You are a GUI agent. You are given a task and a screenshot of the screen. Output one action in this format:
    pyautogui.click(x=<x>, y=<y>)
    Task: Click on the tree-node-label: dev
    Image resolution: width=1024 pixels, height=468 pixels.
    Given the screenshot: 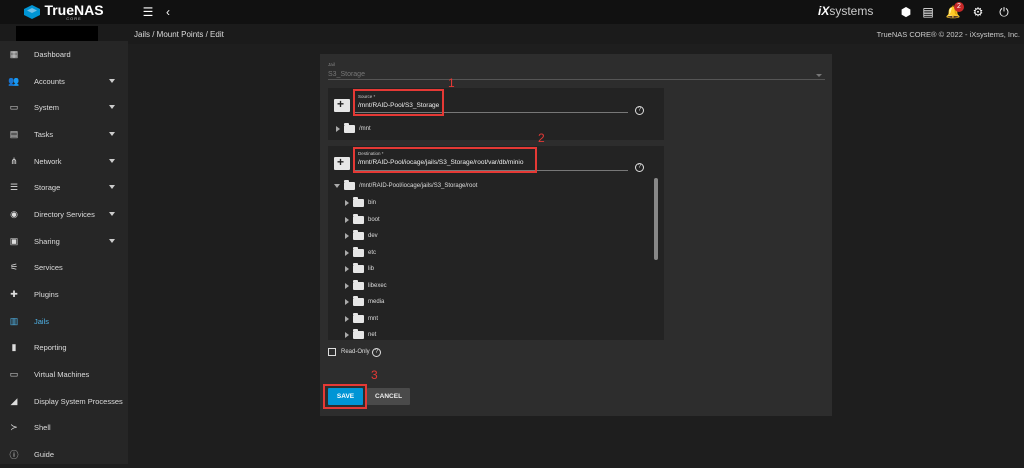 What is the action you would take?
    pyautogui.click(x=373, y=236)
    